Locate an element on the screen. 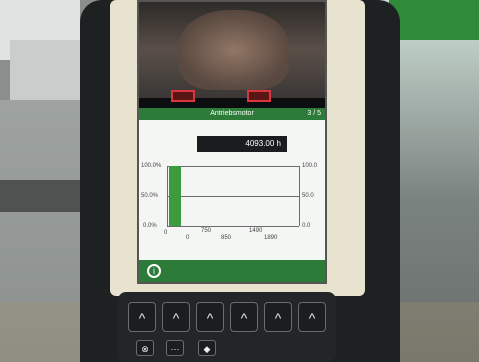 This screenshot has height=362, width=479. background-green-machine is located at coordinates (434, 20).